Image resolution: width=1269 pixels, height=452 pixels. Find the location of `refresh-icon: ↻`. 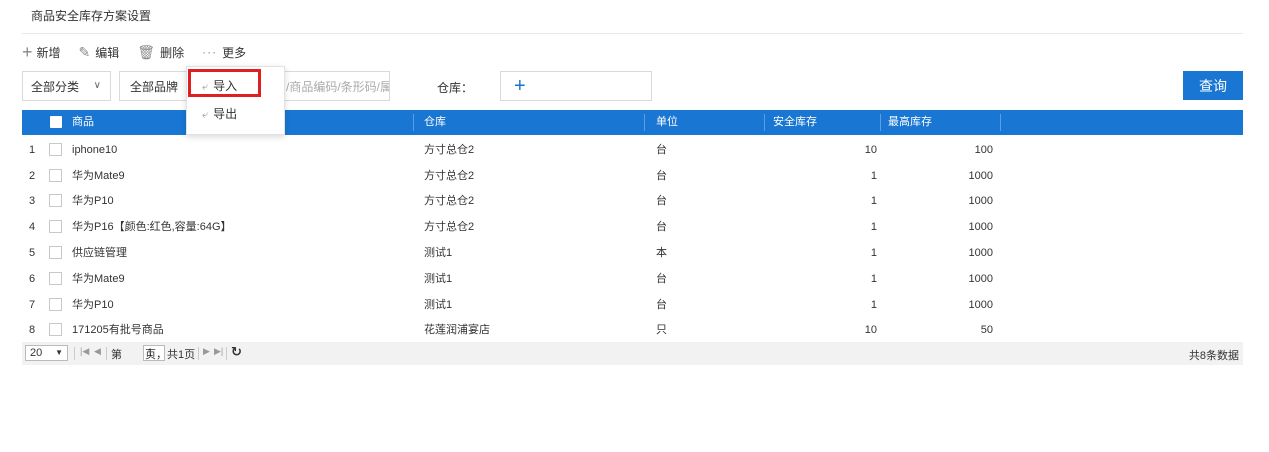

refresh-icon: ↻ is located at coordinates (236, 352).